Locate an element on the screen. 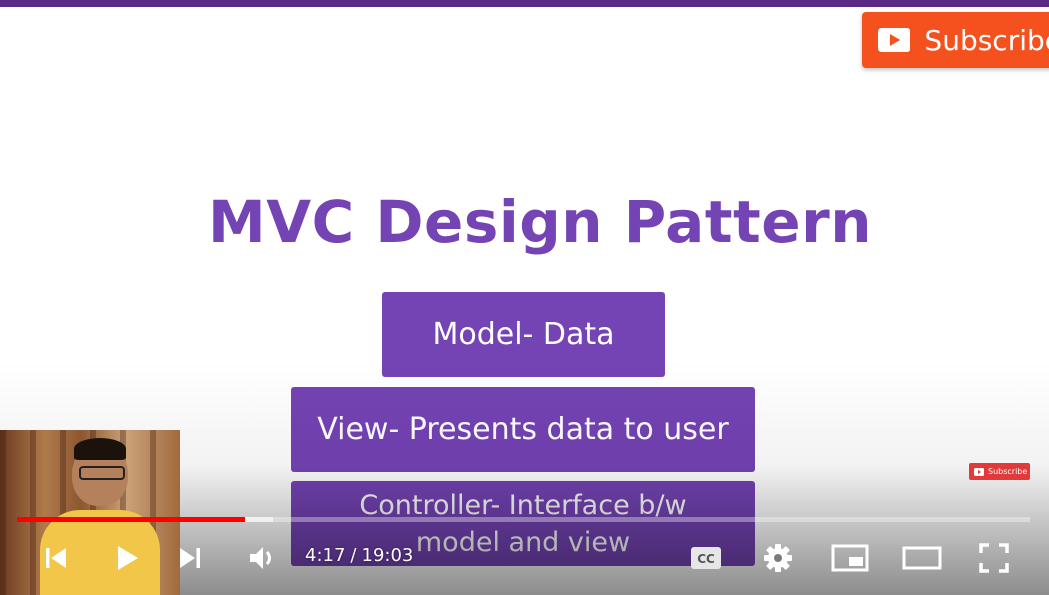 Image resolution: width=1049 pixels, height=595 pixels. play-button is located at coordinates (126, 558).